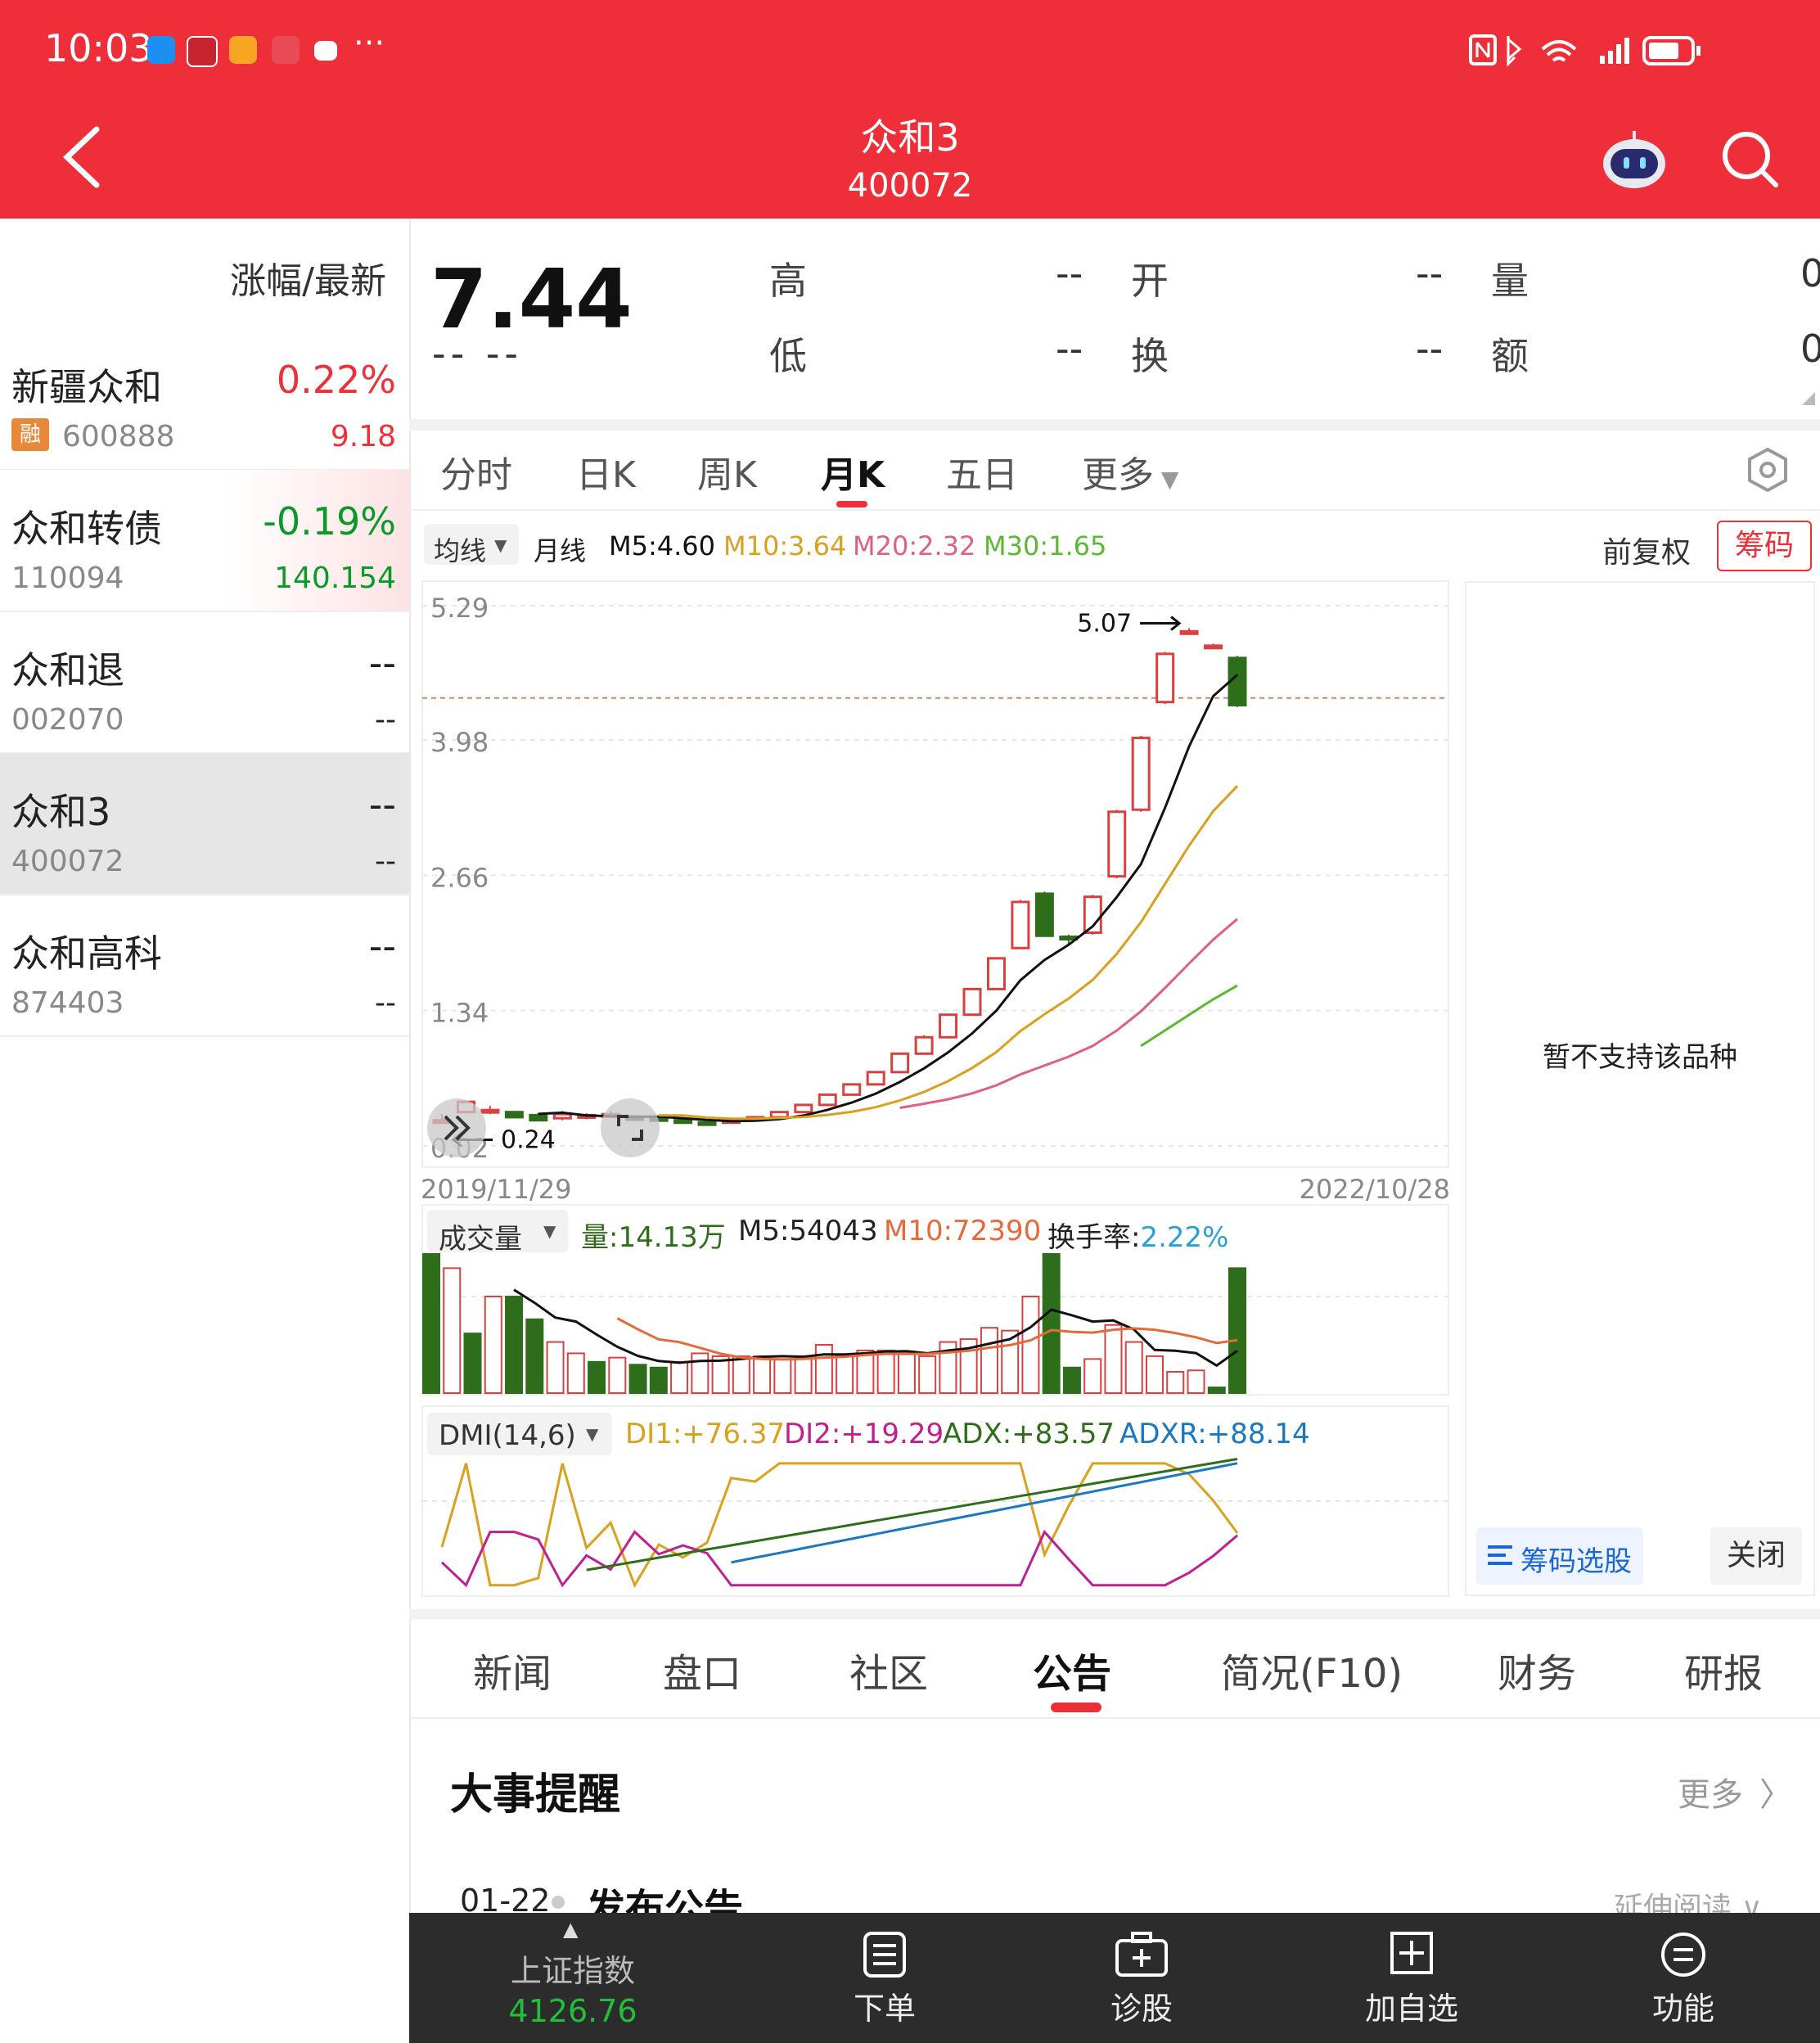 The height and width of the screenshot is (2043, 1820). What do you see at coordinates (519, 1434) in the screenshot?
I see `indicator-dropdown: DMI(14,6) ▼` at bounding box center [519, 1434].